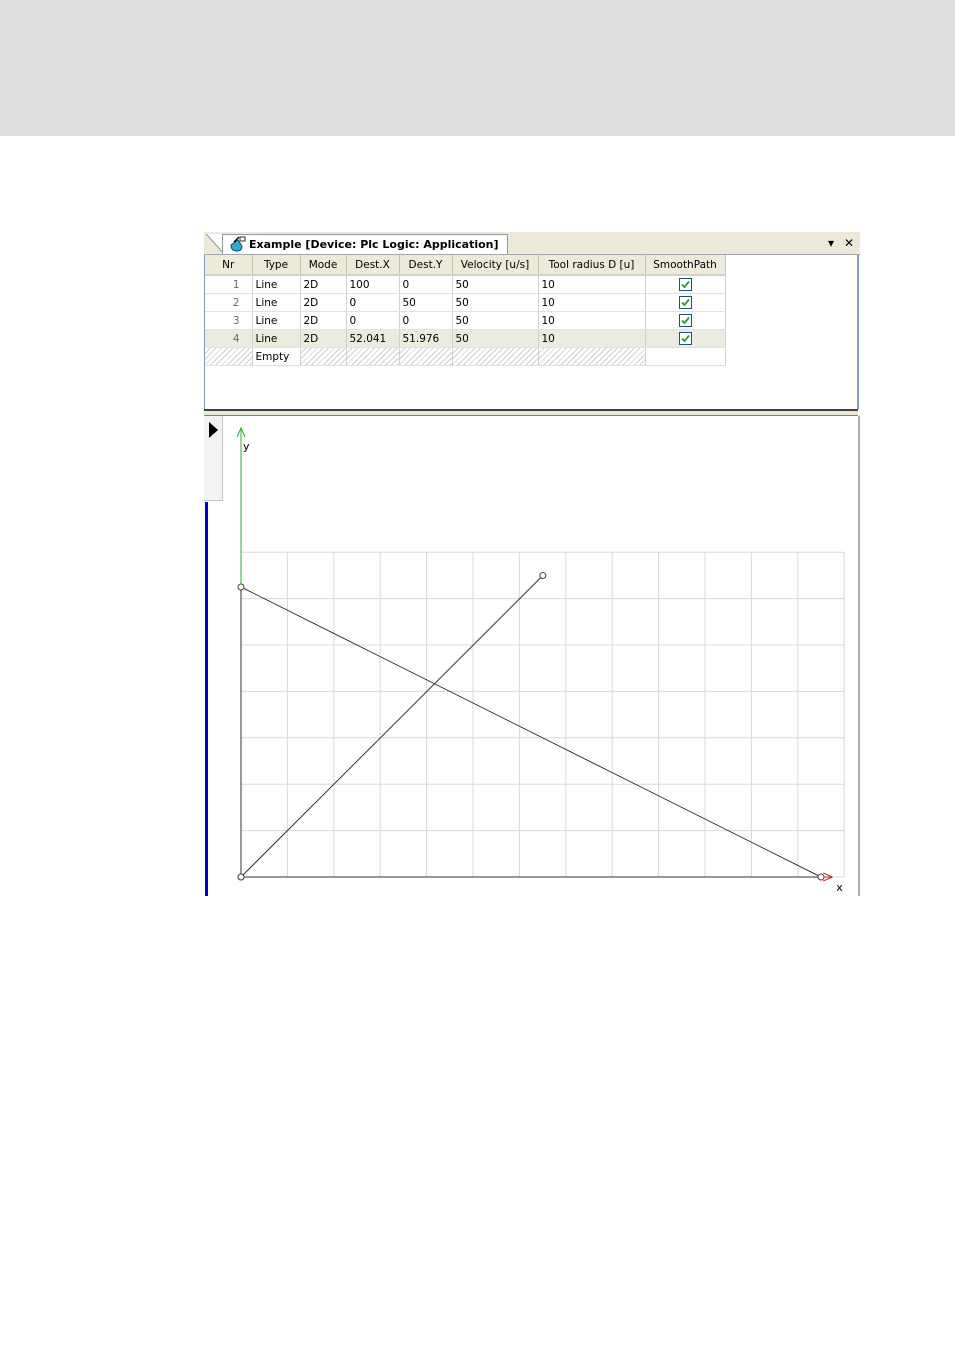 This screenshot has width=955, height=1350. What do you see at coordinates (373, 265) in the screenshot?
I see `column-header-dest-x: Dest.X` at bounding box center [373, 265].